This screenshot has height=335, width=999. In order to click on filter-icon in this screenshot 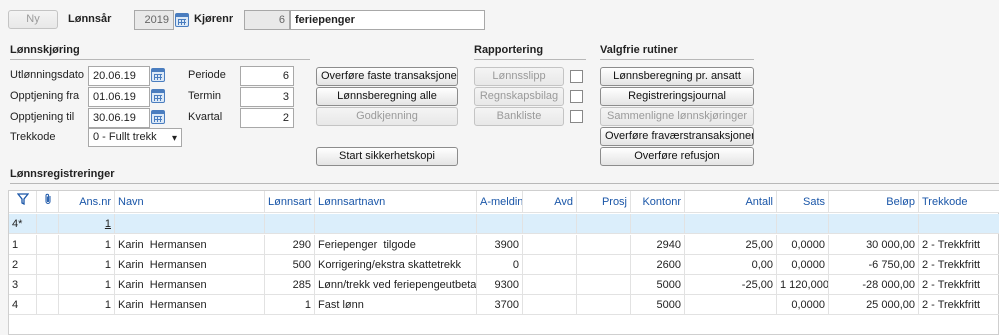, I will do `click(23, 202)`.